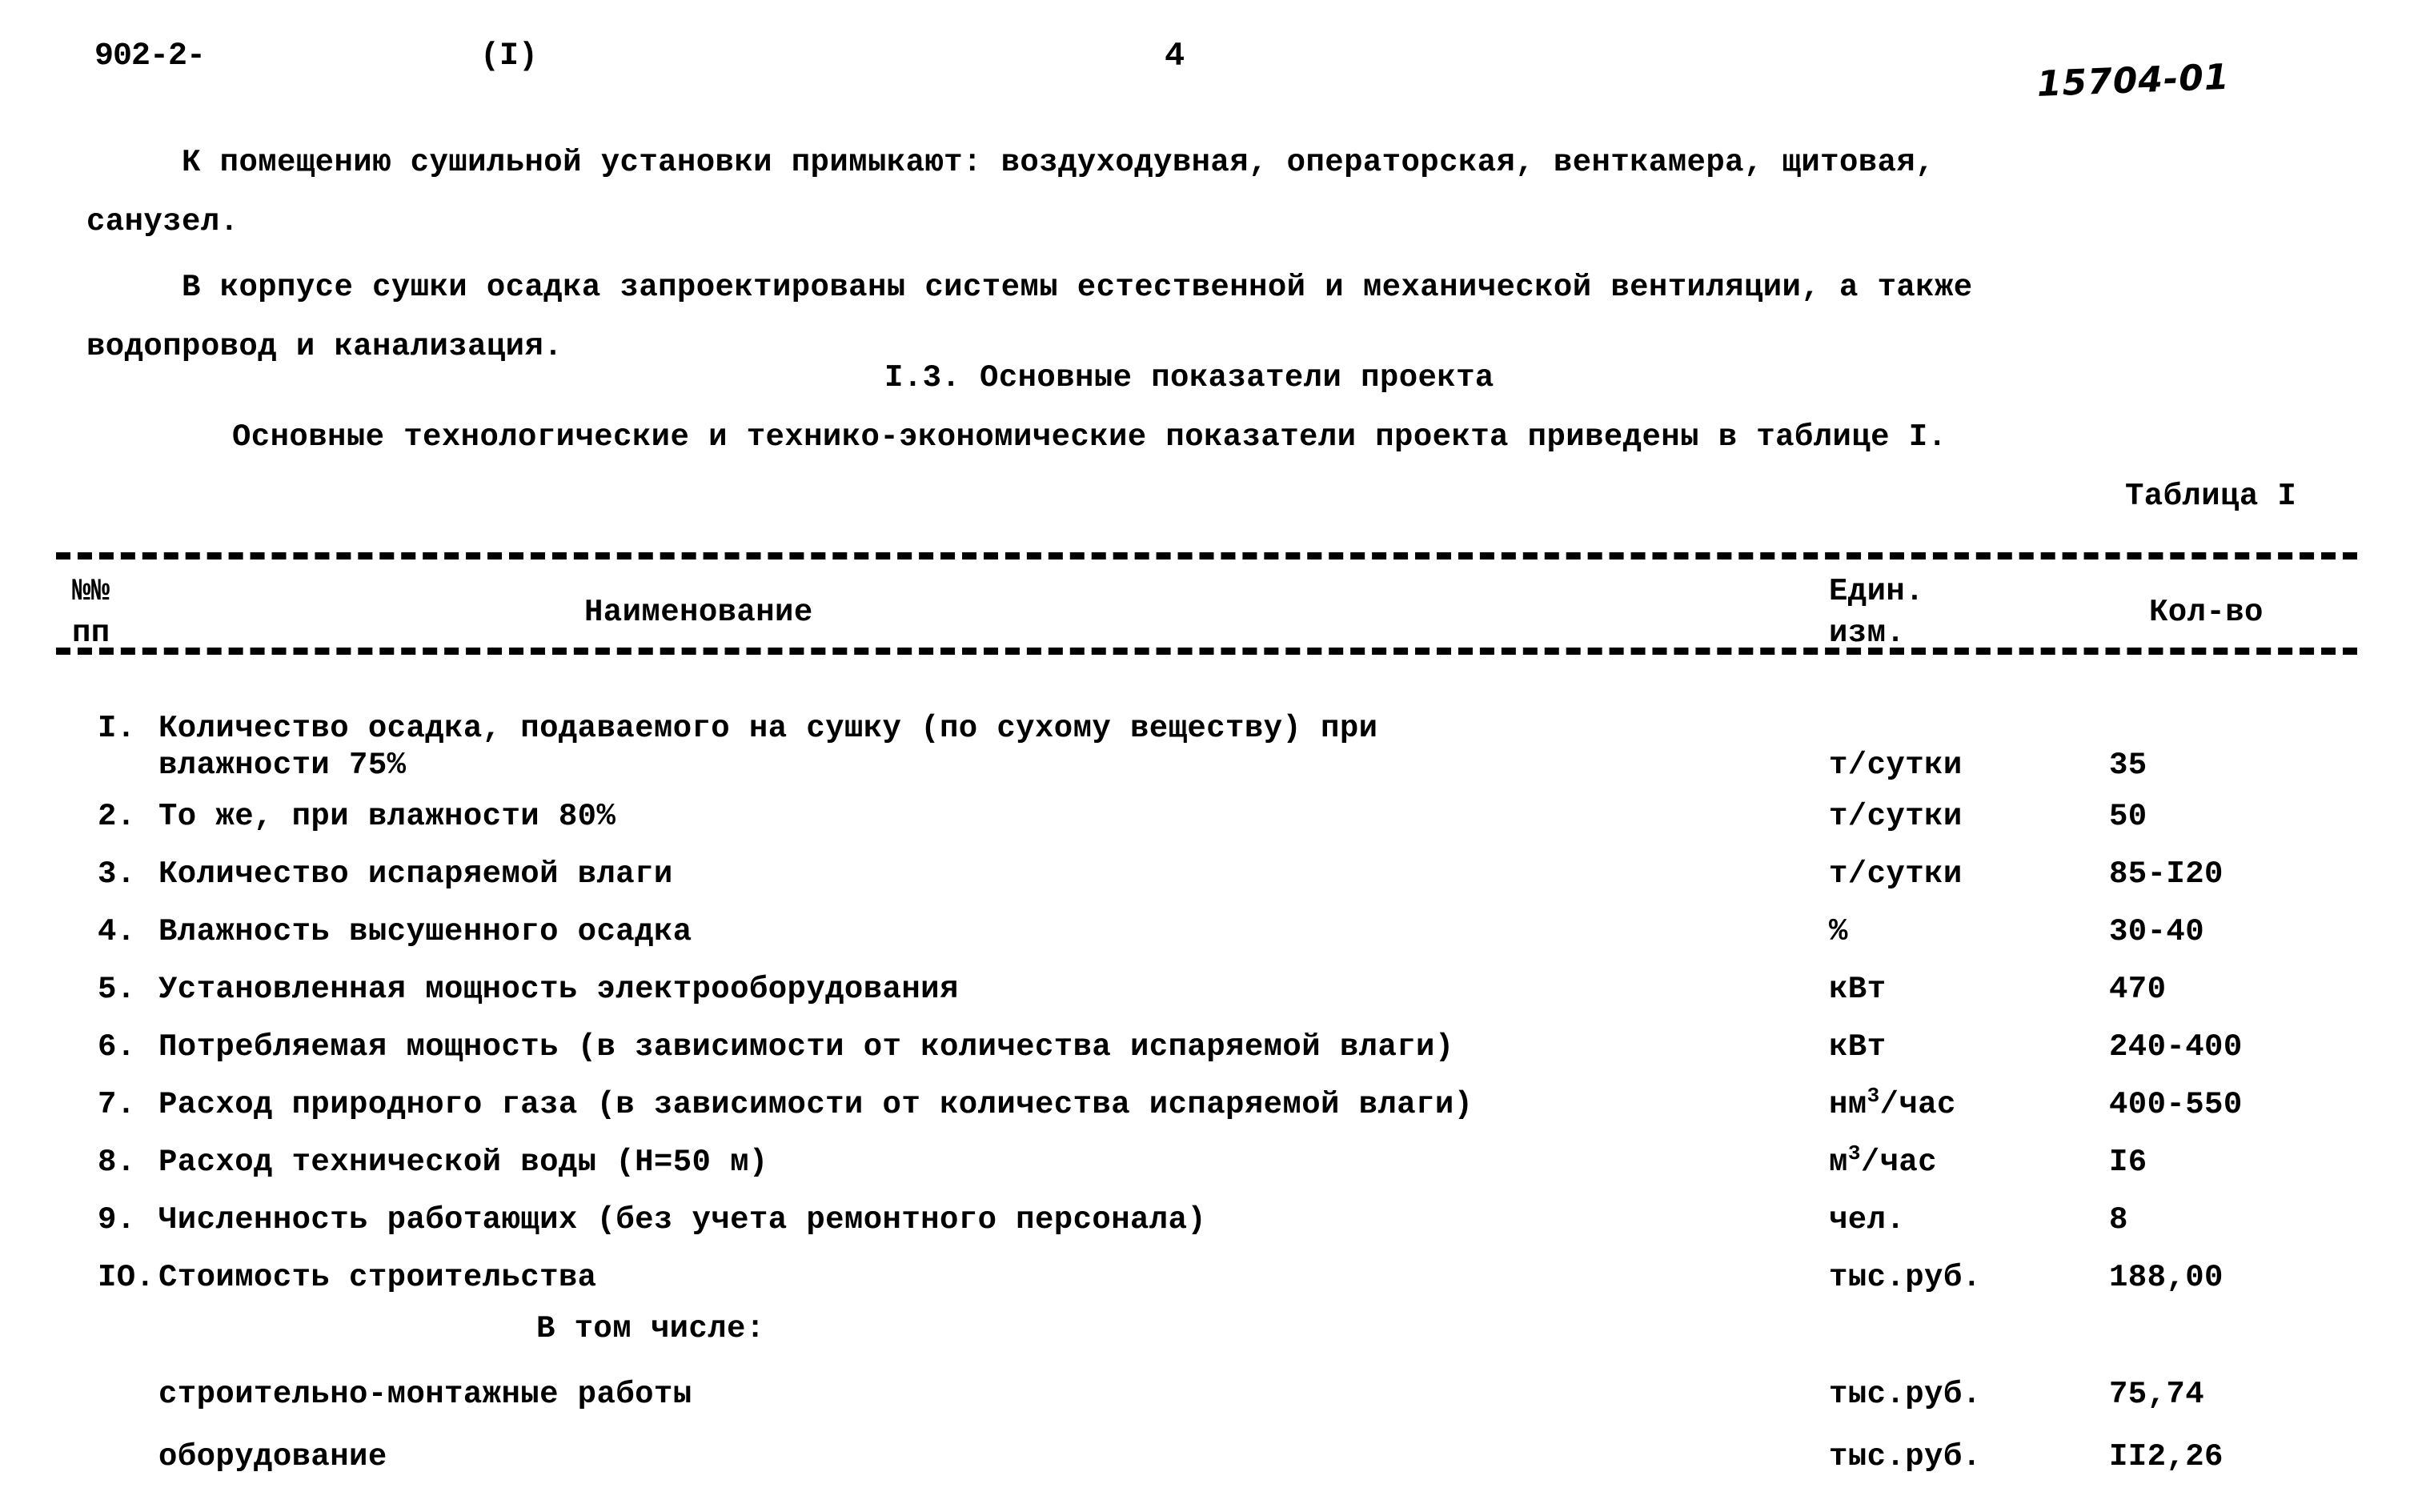 This screenshot has height=1512, width=2410. Describe the element at coordinates (117, 932) in the screenshot. I see `row-number: 4.` at that location.